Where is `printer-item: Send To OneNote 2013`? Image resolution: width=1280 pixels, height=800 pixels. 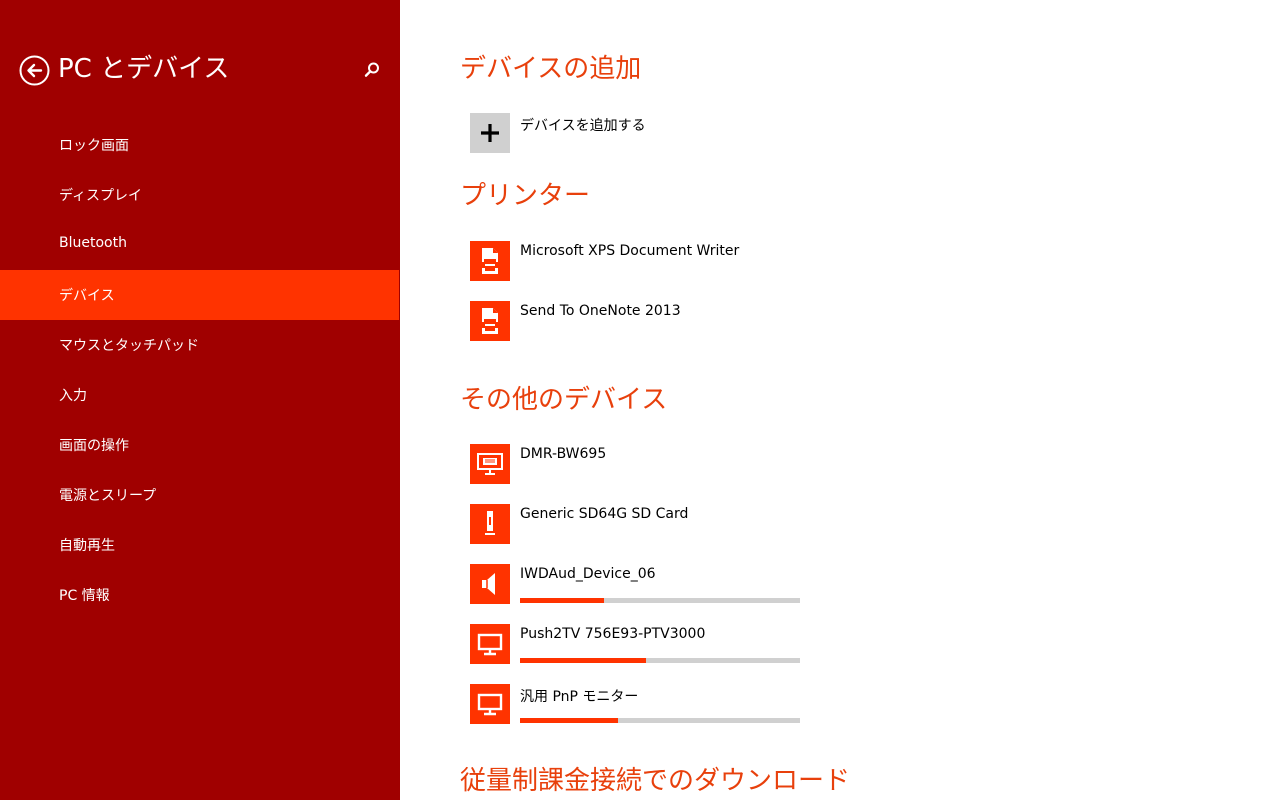
printer-item: Send To OneNote 2013 is located at coordinates (670, 323).